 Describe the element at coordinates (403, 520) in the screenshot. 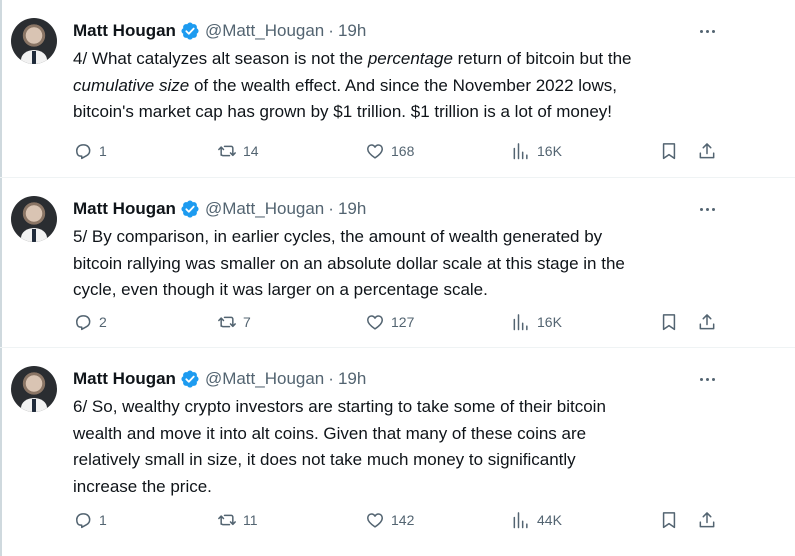

I see `like-count: 142` at that location.